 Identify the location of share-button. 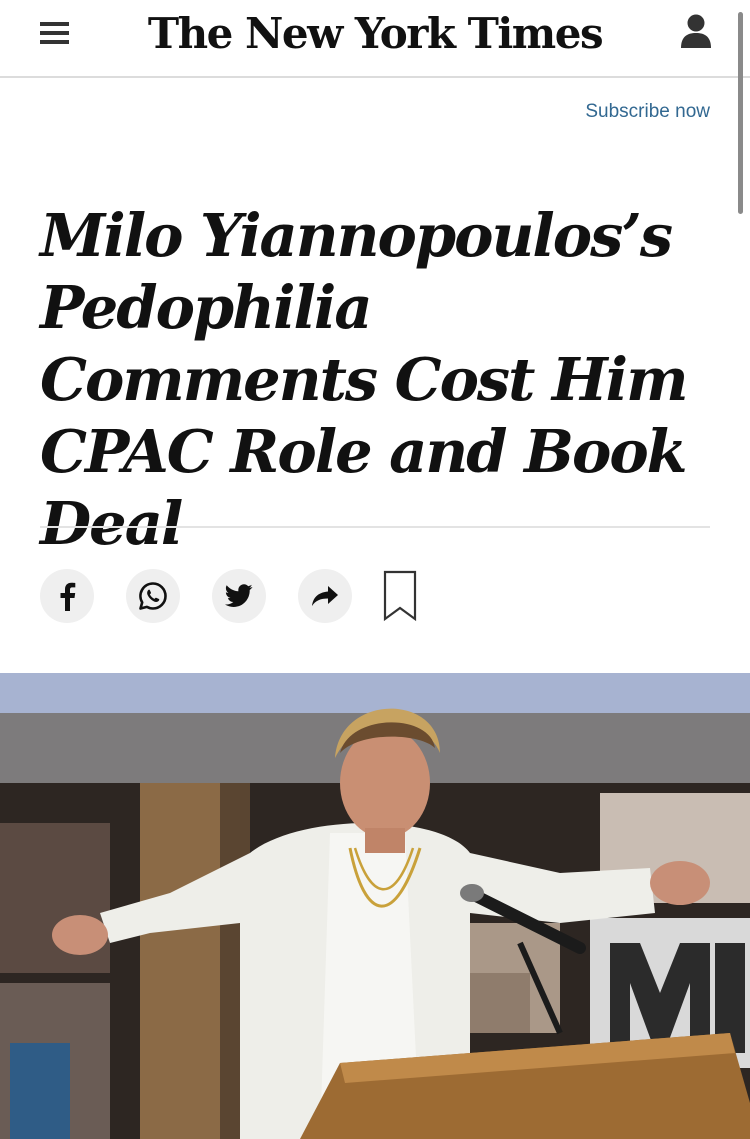
(325, 596).